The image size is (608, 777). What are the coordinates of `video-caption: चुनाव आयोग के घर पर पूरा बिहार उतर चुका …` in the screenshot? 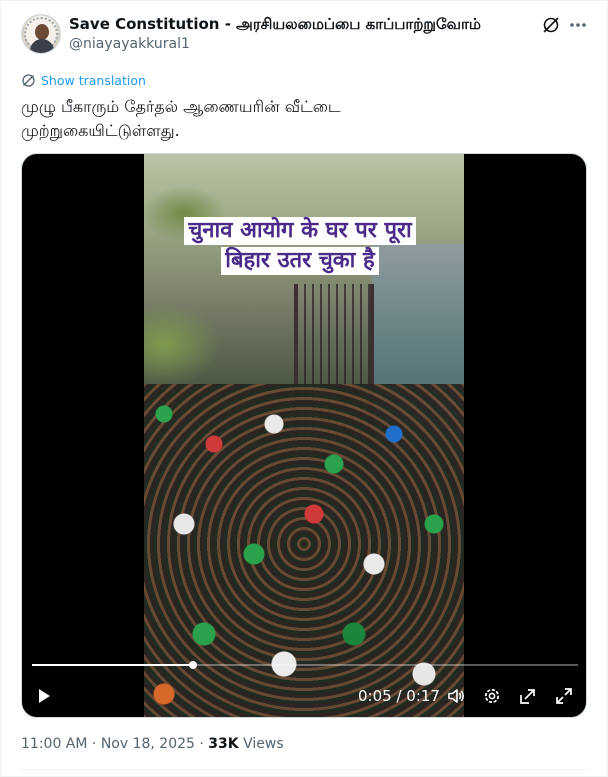 It's located at (300, 246).